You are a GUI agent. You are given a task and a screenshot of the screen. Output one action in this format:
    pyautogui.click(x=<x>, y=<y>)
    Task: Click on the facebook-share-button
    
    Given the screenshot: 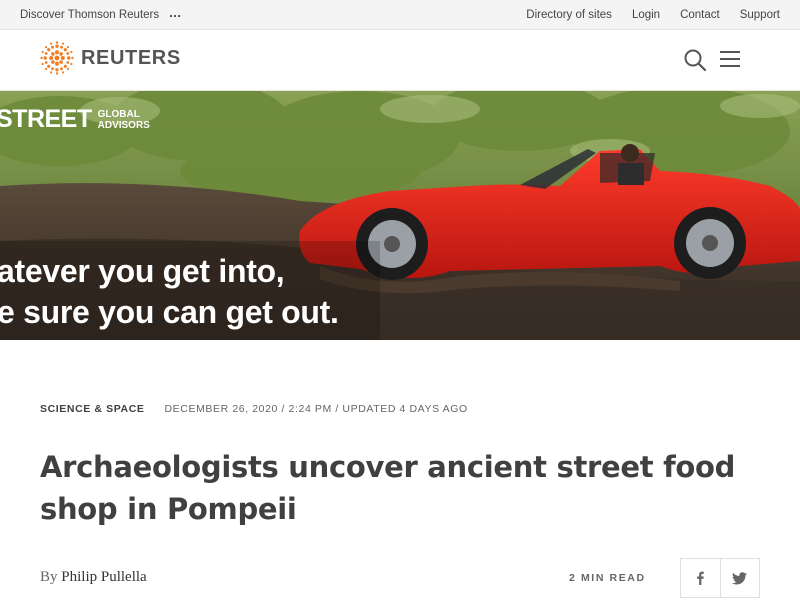 What is the action you would take?
    pyautogui.click(x=700, y=578)
    